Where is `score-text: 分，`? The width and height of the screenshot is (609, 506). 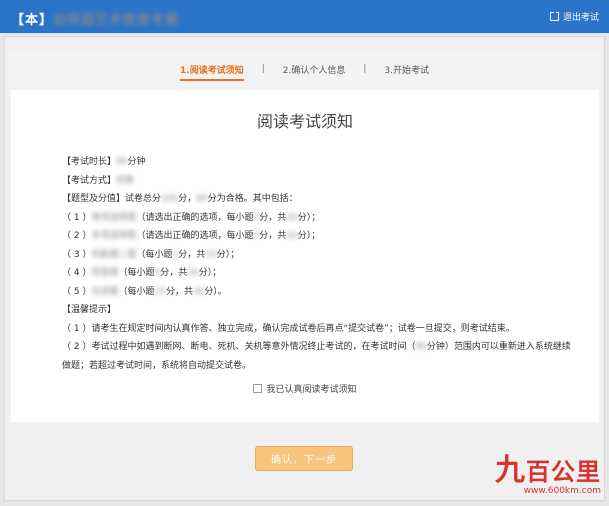
score-text: 分， is located at coordinates (187, 199).